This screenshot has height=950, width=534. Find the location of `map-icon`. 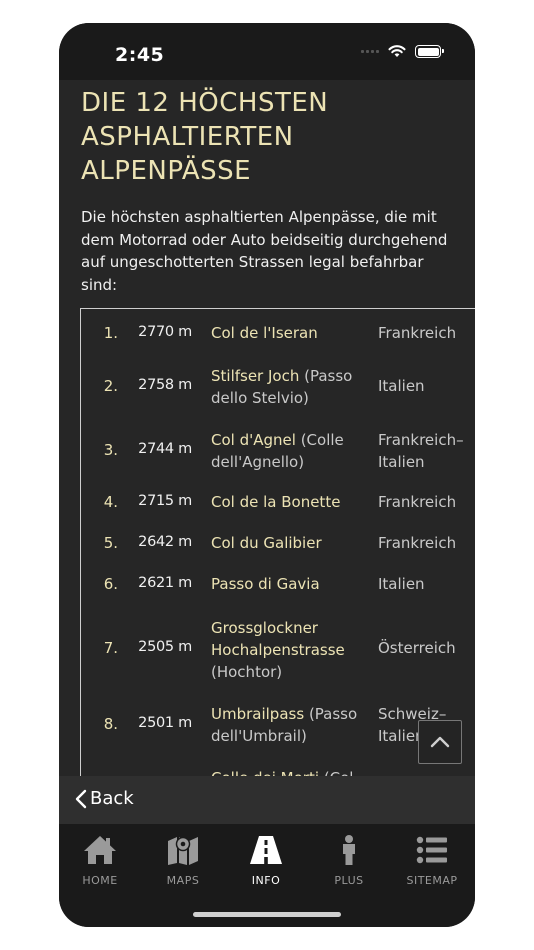

map-icon is located at coordinates (183, 850).